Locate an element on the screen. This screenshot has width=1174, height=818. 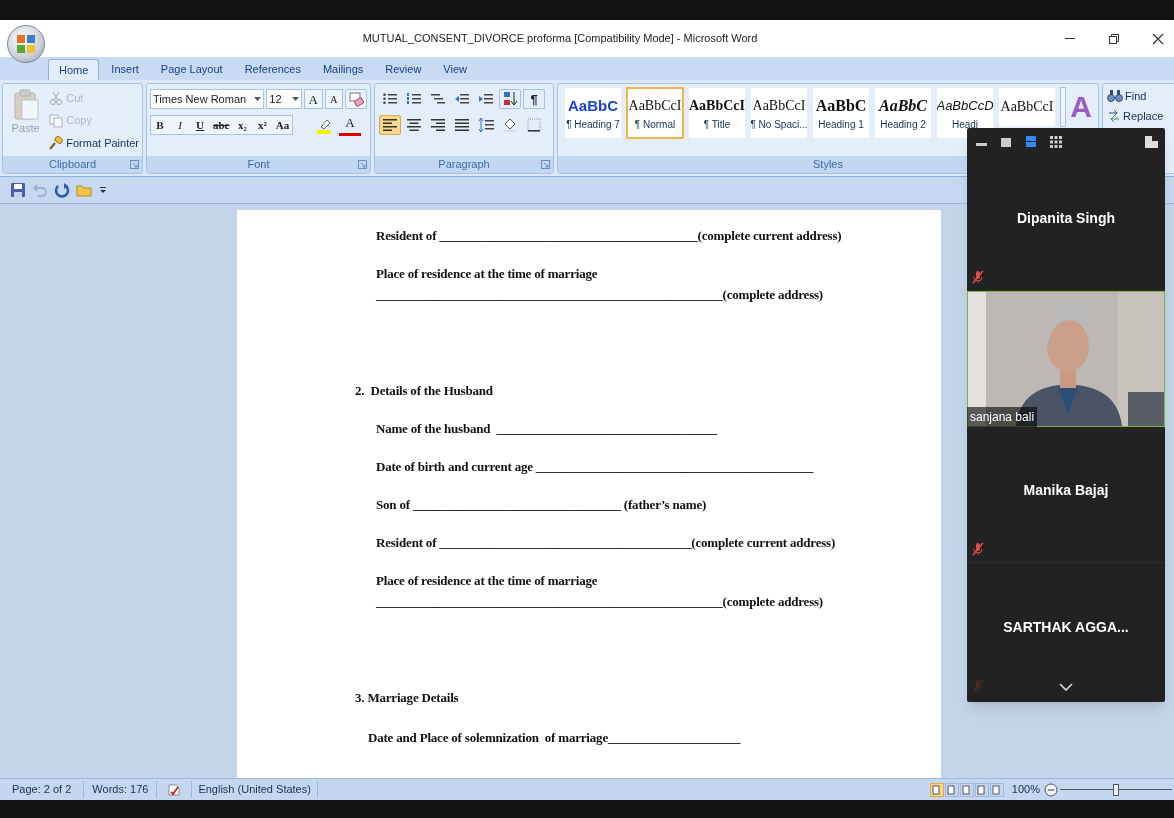
document-line: 3. Marriage Details is located at coordinates (407, 698).